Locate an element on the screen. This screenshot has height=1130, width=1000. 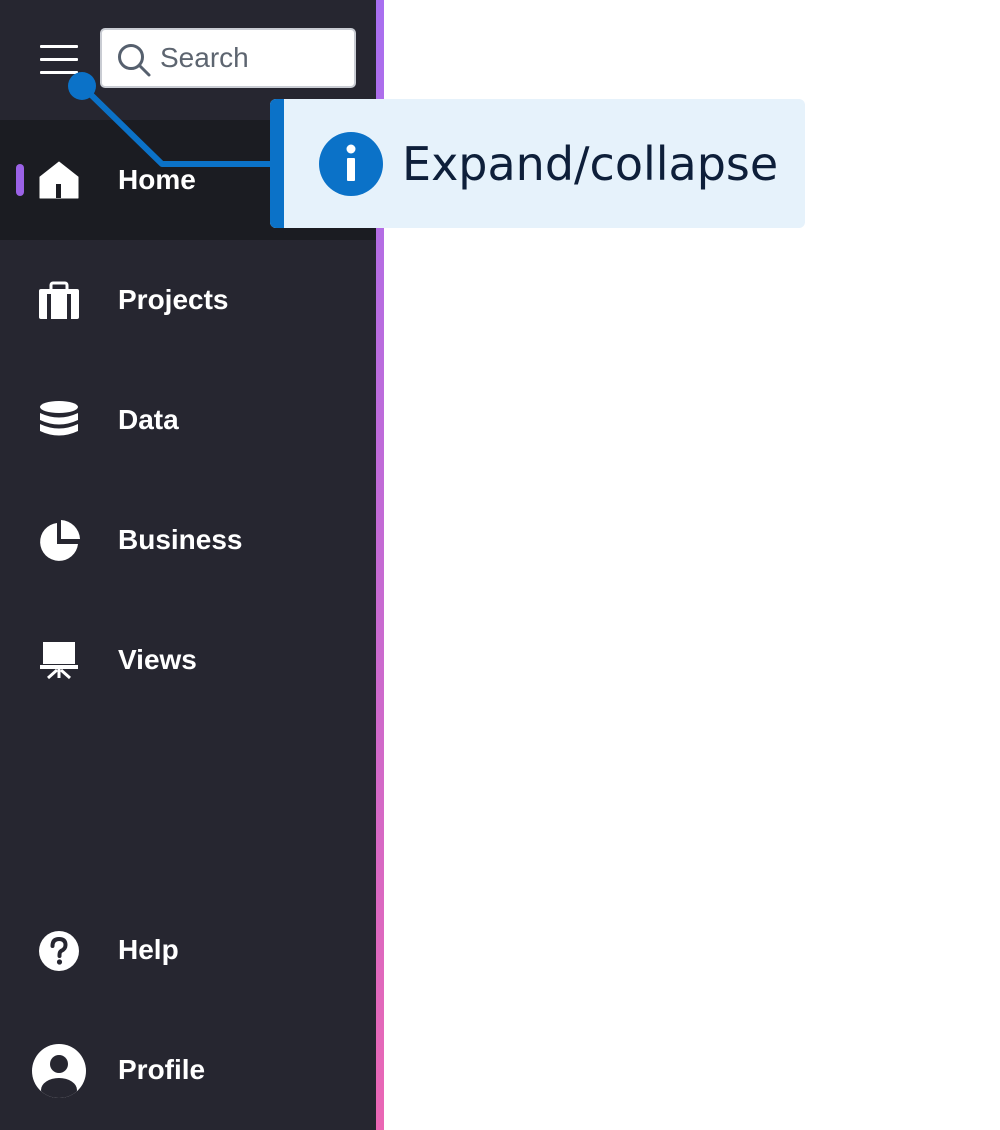
nav-item-label: Home is located at coordinates (157, 179).